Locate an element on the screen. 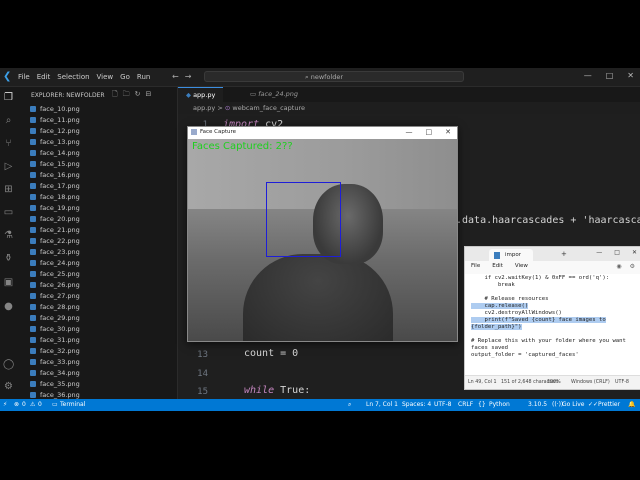 The width and height of the screenshot is (640, 480). notification-bell-icon: 🔔 is located at coordinates (631, 405).